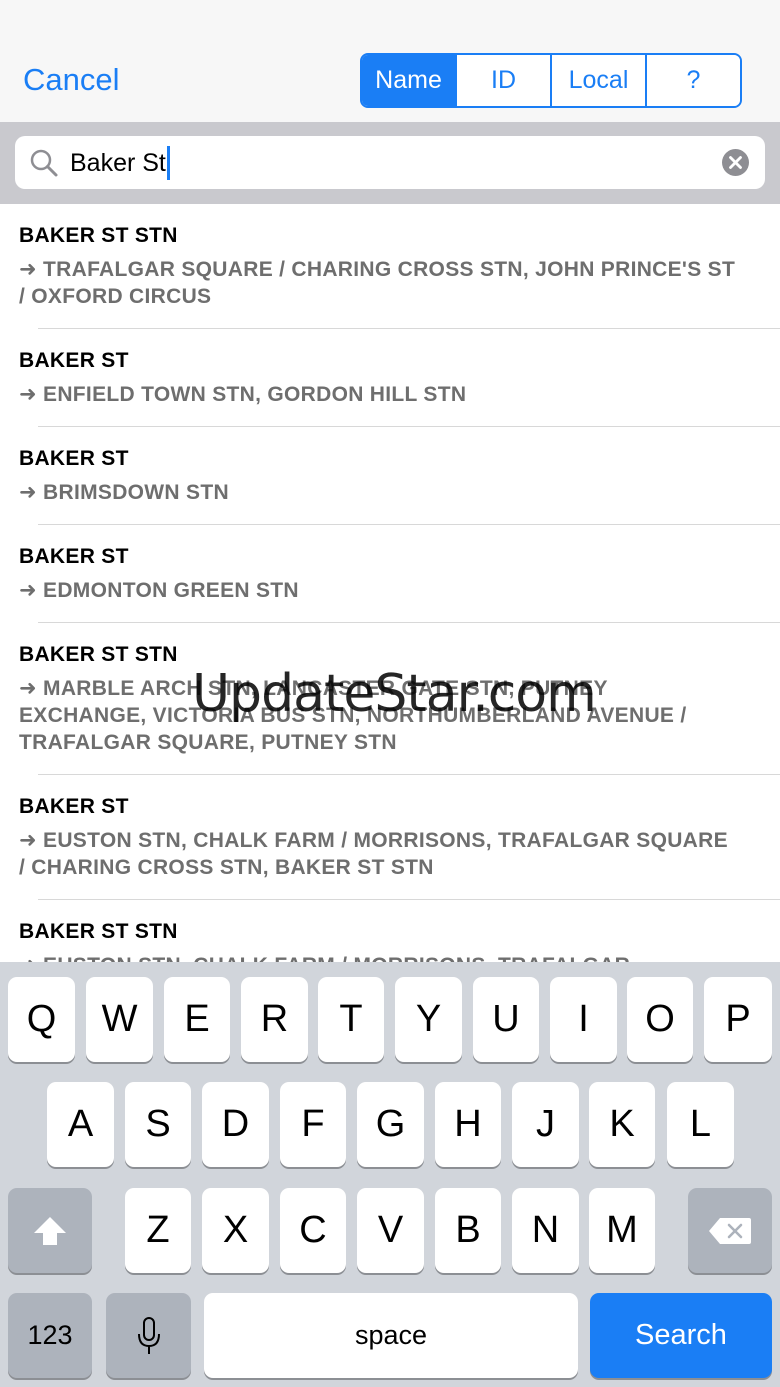 This screenshot has height=1387, width=780. Describe the element at coordinates (313, 1230) in the screenshot. I see `key-c: C` at that location.